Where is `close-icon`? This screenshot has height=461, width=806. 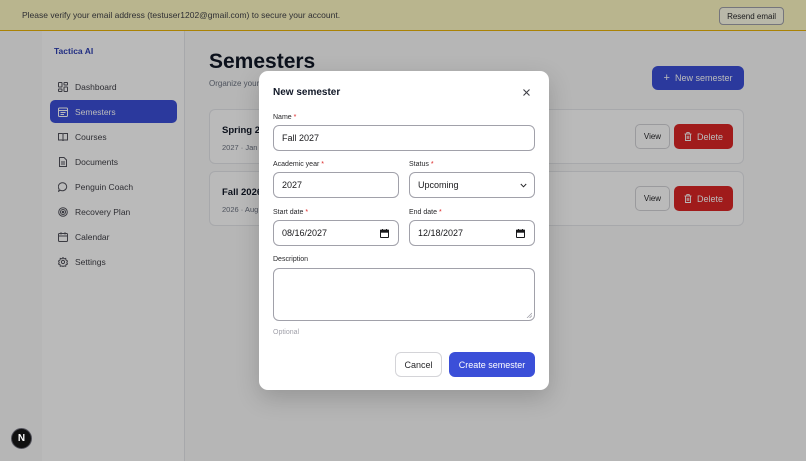 close-icon is located at coordinates (526, 92).